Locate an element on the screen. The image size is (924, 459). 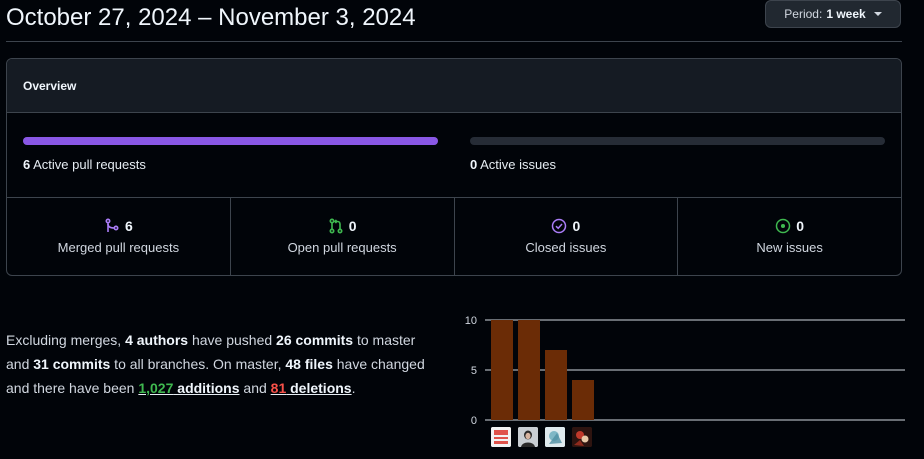
character-avatar-icon is located at coordinates (582, 437).